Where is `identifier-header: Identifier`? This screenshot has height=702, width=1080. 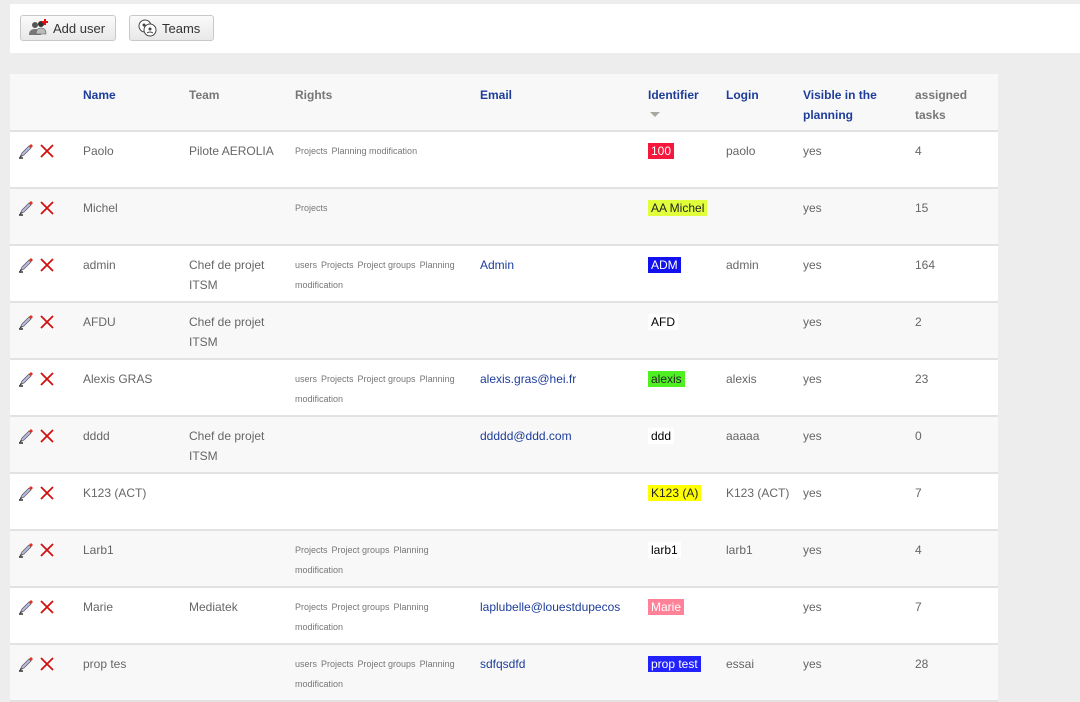 identifier-header: Identifier is located at coordinates (687, 103).